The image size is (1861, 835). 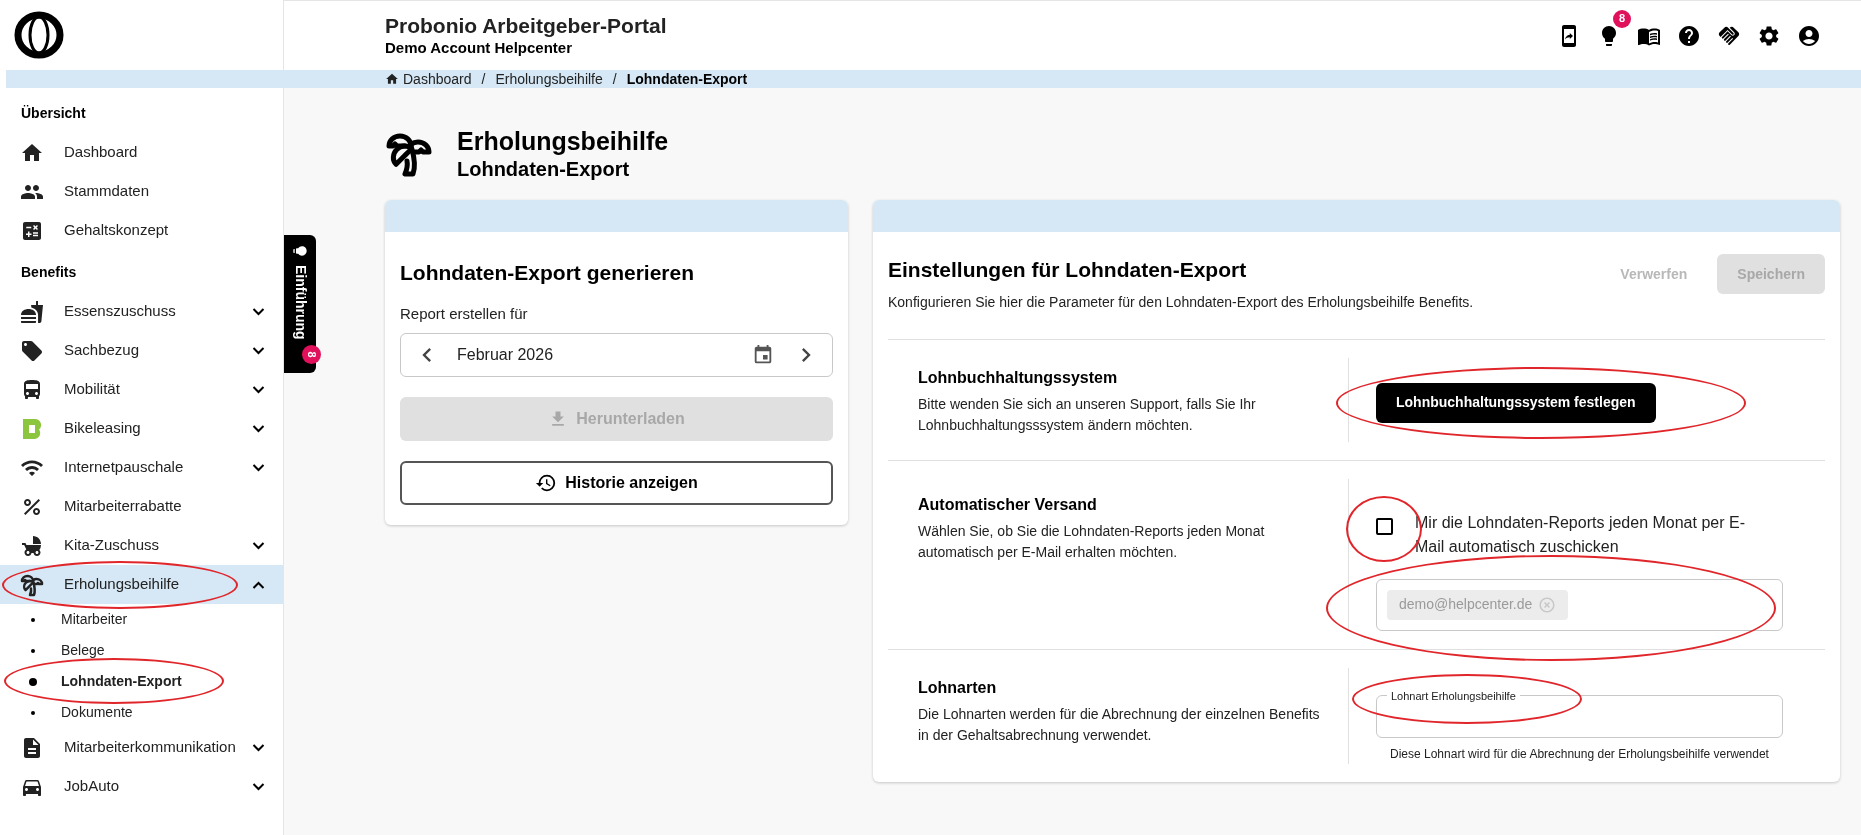 I want to click on section-description: Bitte wenden Sie sich an unseren Support, falls Sie Ihr Lohnbuchhaltungsssystem ändern möchten., so click(x=1087, y=414).